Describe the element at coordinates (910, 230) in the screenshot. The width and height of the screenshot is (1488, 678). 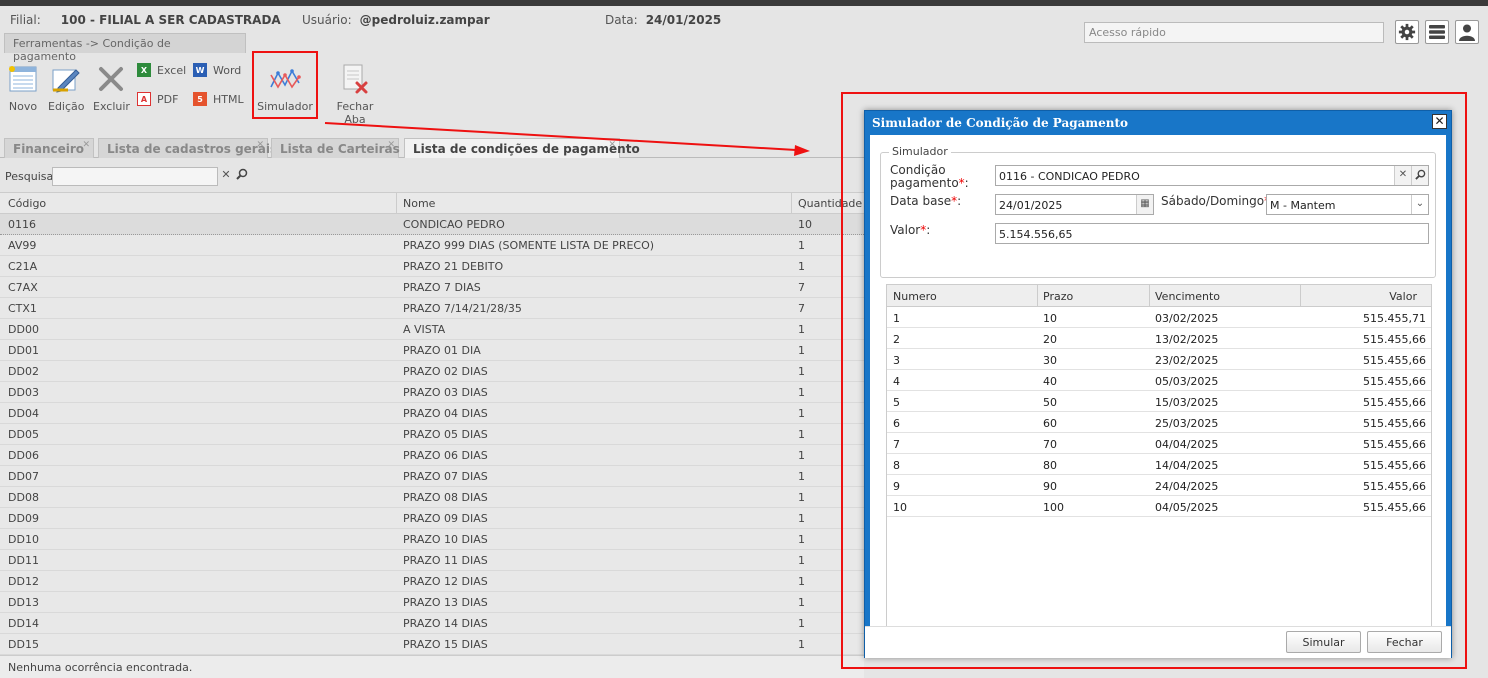
I see `valor-label: Valor*:` at that location.